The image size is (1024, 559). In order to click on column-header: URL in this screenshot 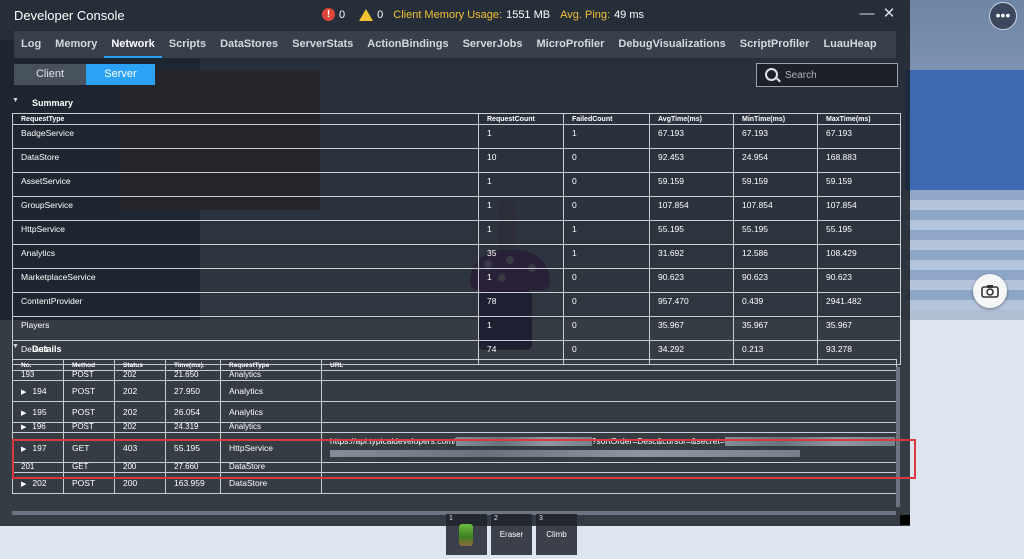, I will do `click(609, 365)`.